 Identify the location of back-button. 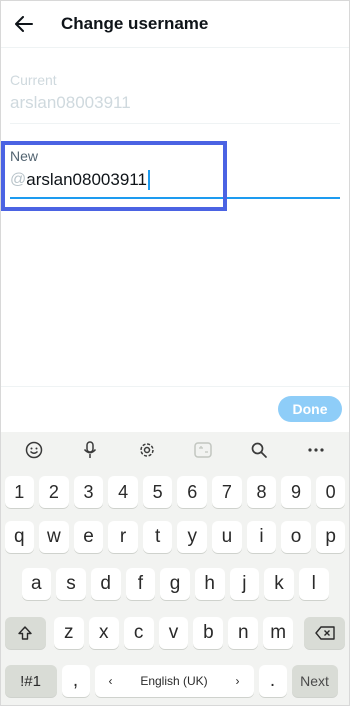
(24, 24).